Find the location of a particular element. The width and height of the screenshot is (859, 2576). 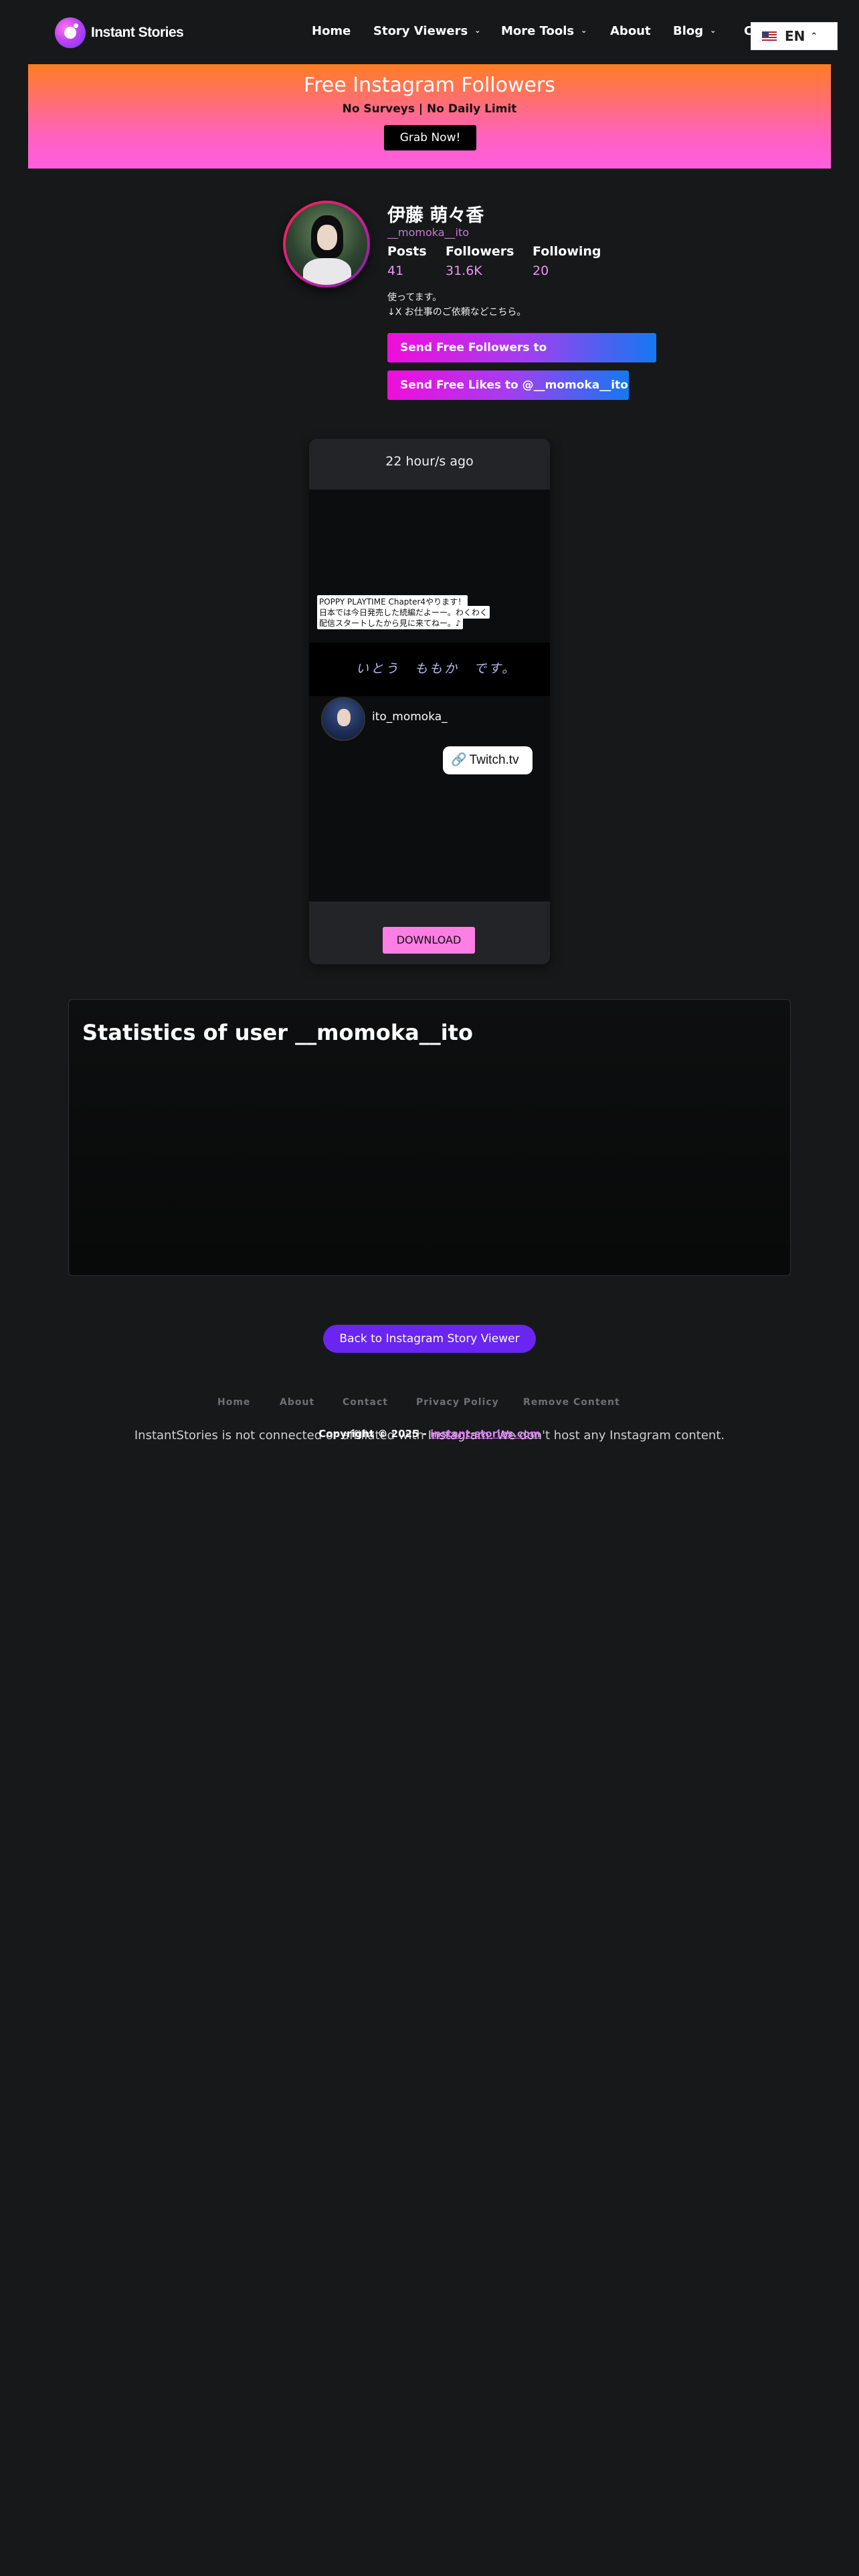

story-caption-line: 配信スタートしたから見に来てねー。♪ is located at coordinates (390, 623).